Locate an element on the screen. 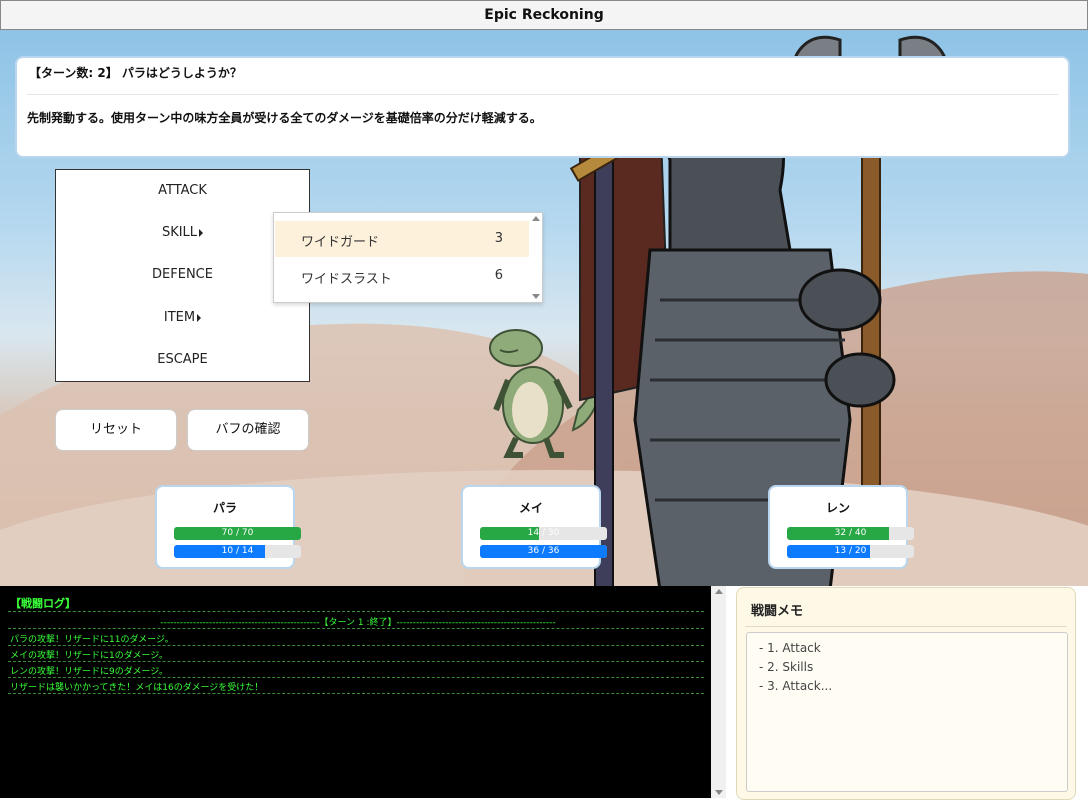 The height and width of the screenshot is (800, 1088). log-message: リザードは襲いかかってきた！メイは16のダメージを受けた！ is located at coordinates (137, 688).